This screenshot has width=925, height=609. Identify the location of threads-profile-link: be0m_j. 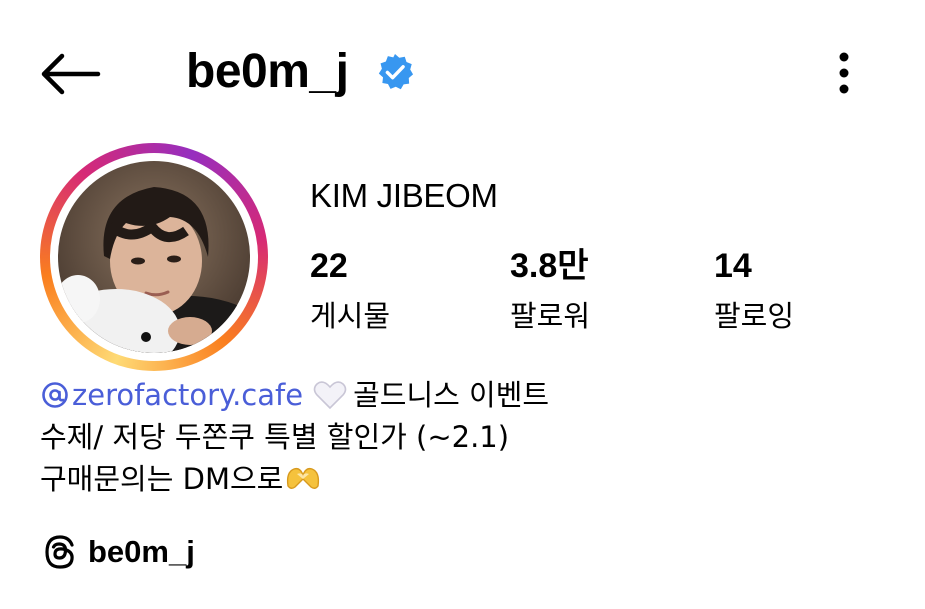
(118, 552).